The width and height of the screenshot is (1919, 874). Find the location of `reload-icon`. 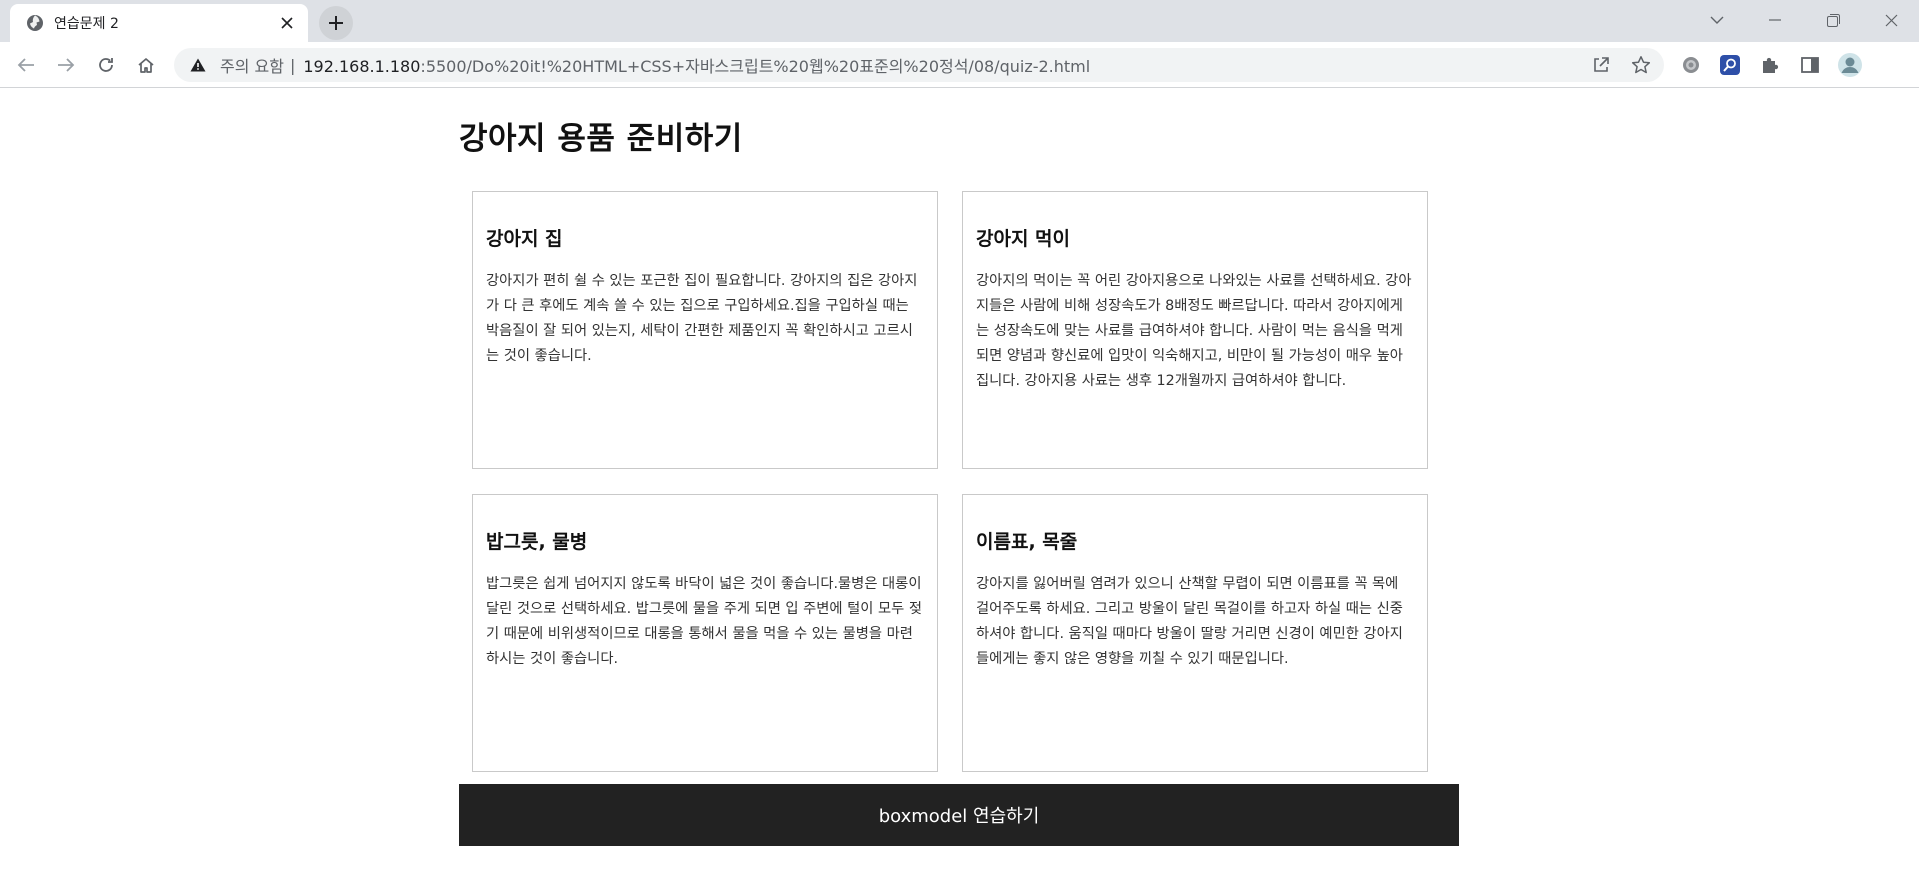

reload-icon is located at coordinates (106, 65).